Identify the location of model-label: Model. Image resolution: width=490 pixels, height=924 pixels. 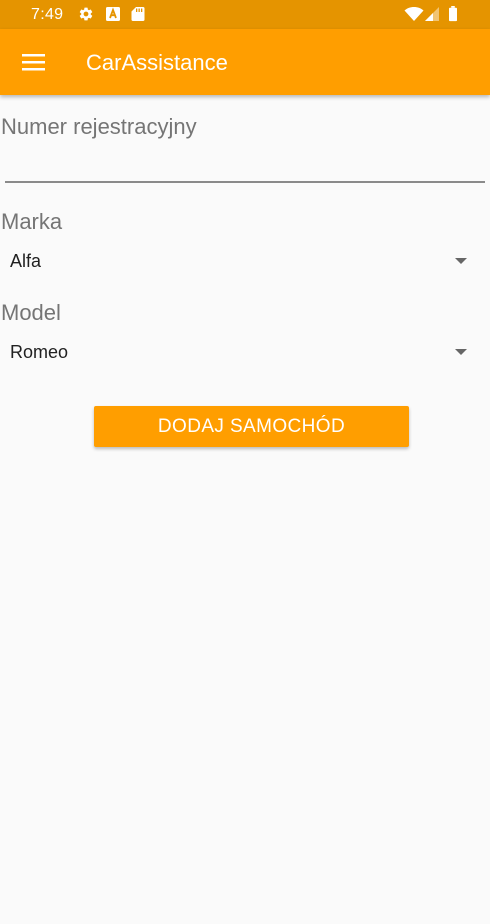
(31, 312).